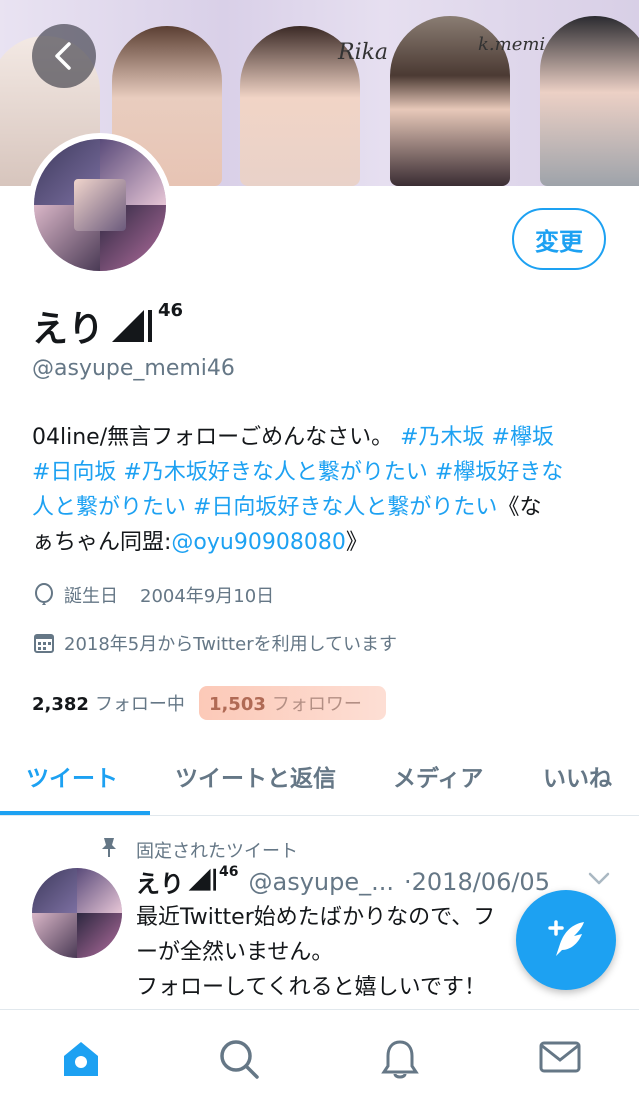 The image size is (639, 1107). What do you see at coordinates (311, 987) in the screenshot?
I see `tweet-text-line: フォローしてくれると嬉しいです！` at bounding box center [311, 987].